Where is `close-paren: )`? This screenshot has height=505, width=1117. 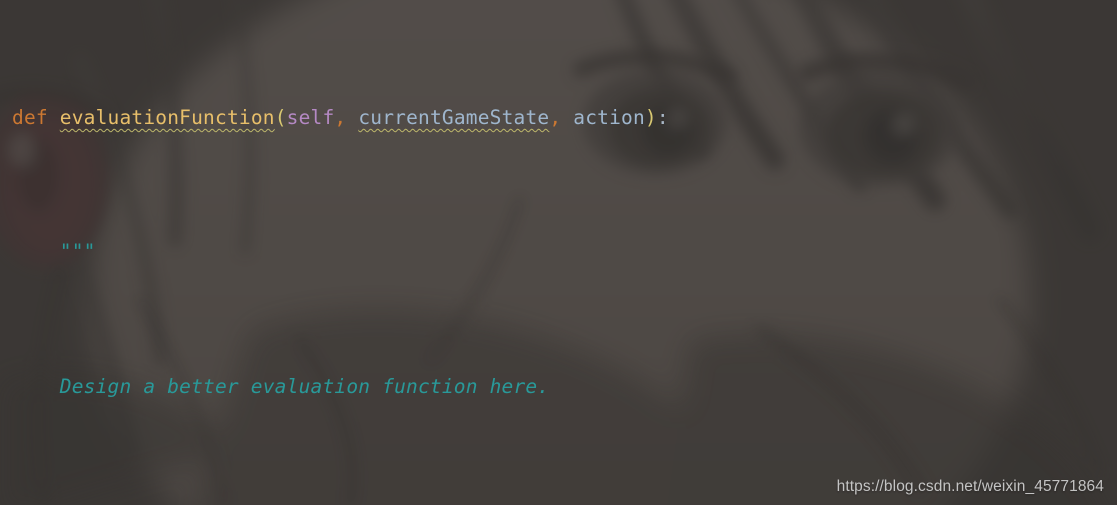 close-paren: ) is located at coordinates (650, 117).